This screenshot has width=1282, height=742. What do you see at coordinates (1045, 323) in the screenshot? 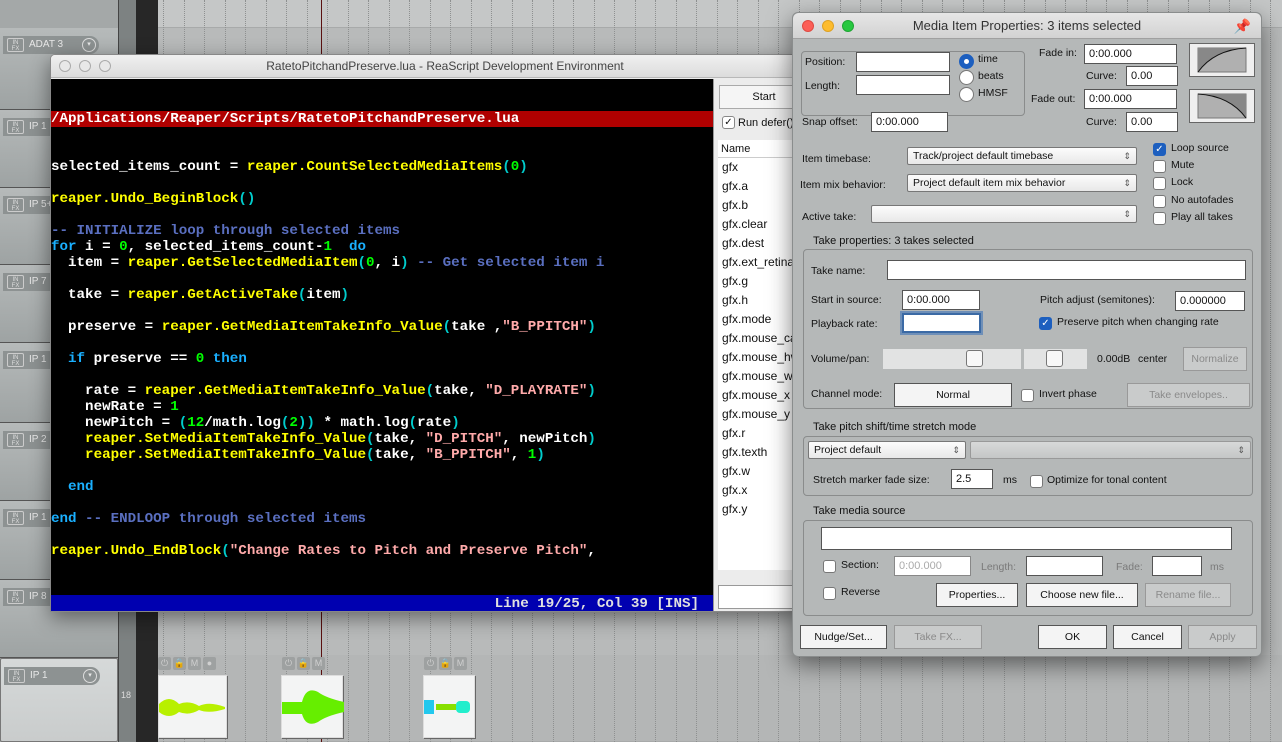
I see `preserve-pitch-checkbox: ✓` at bounding box center [1045, 323].